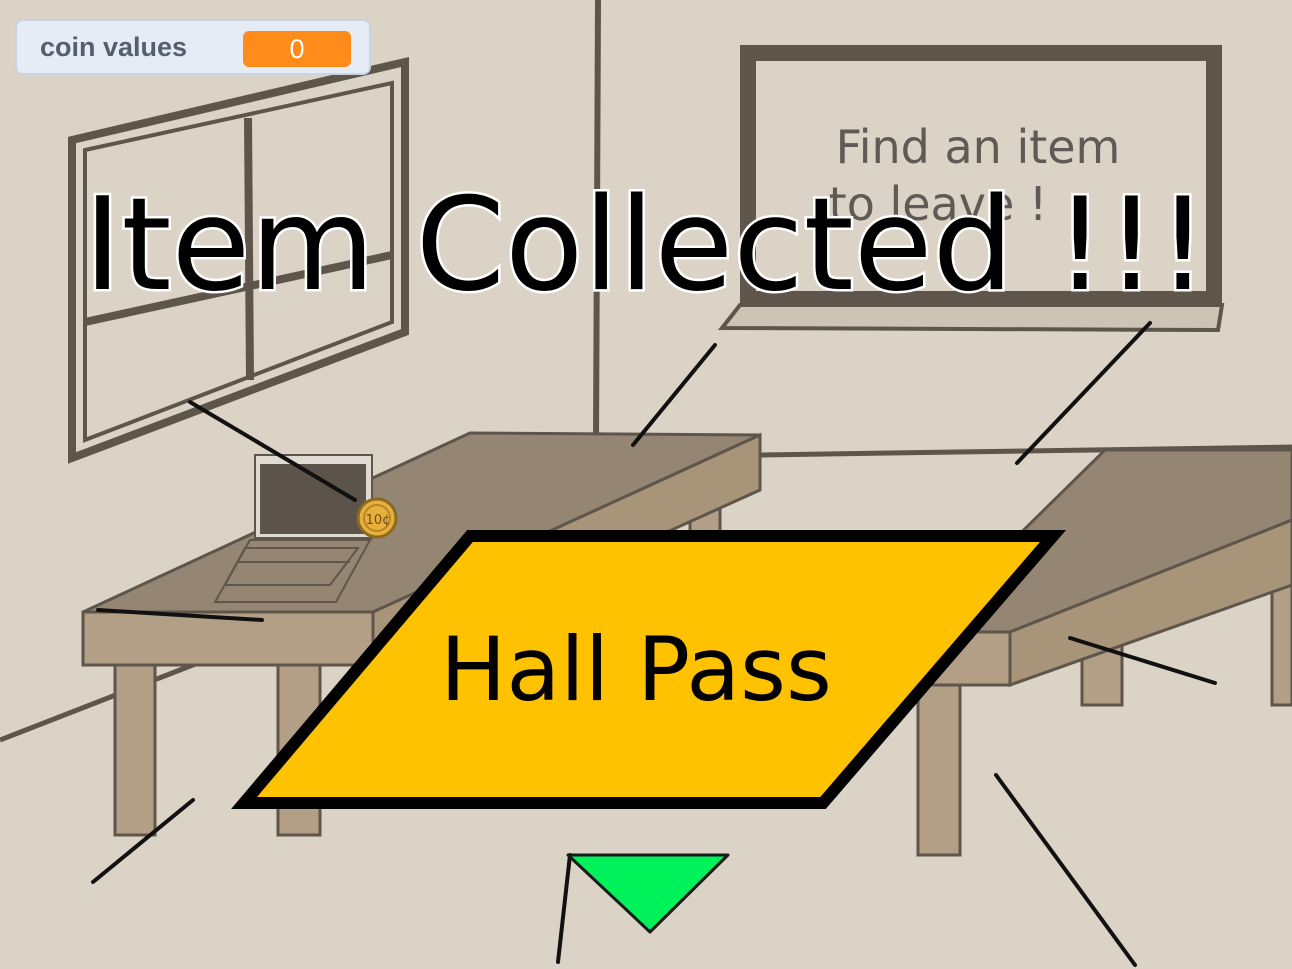  What do you see at coordinates (114, 46) in the screenshot?
I see `monitor-label: coin values` at bounding box center [114, 46].